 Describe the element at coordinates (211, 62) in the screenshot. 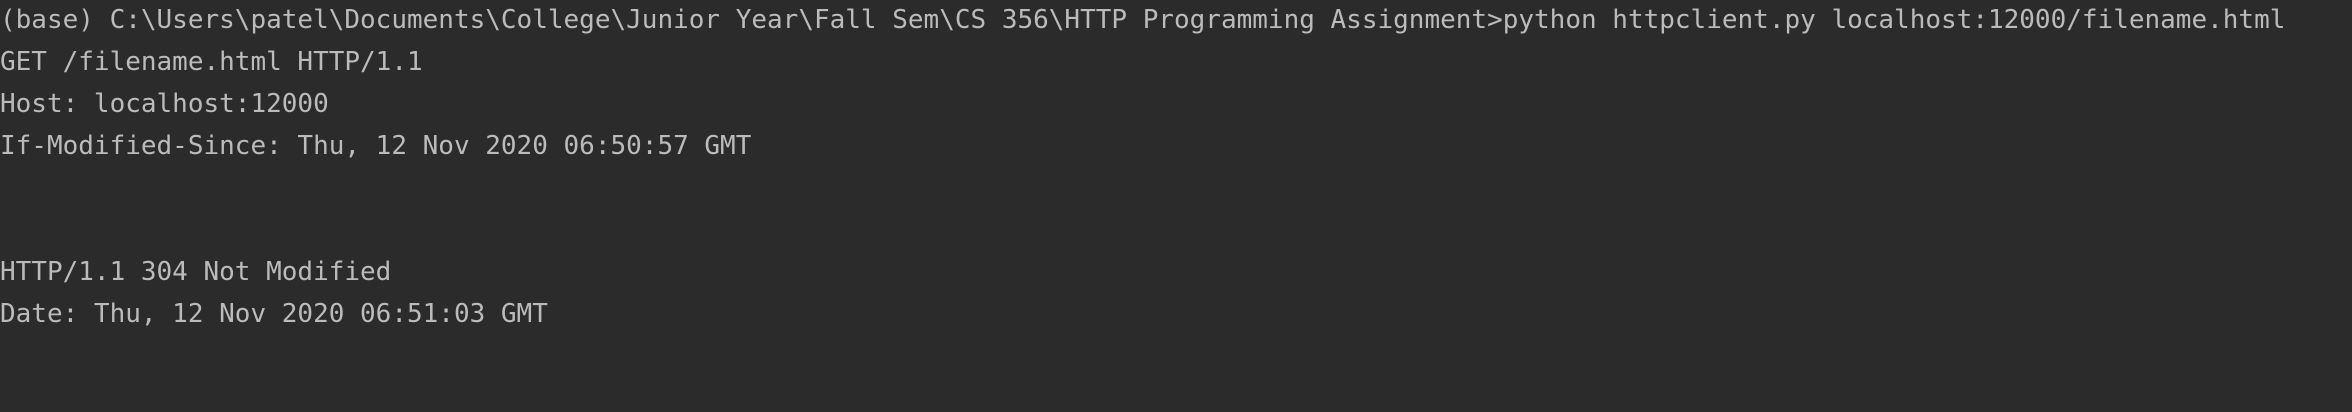

I see `request-line: GET /filename.html HTTP/1.1` at that location.